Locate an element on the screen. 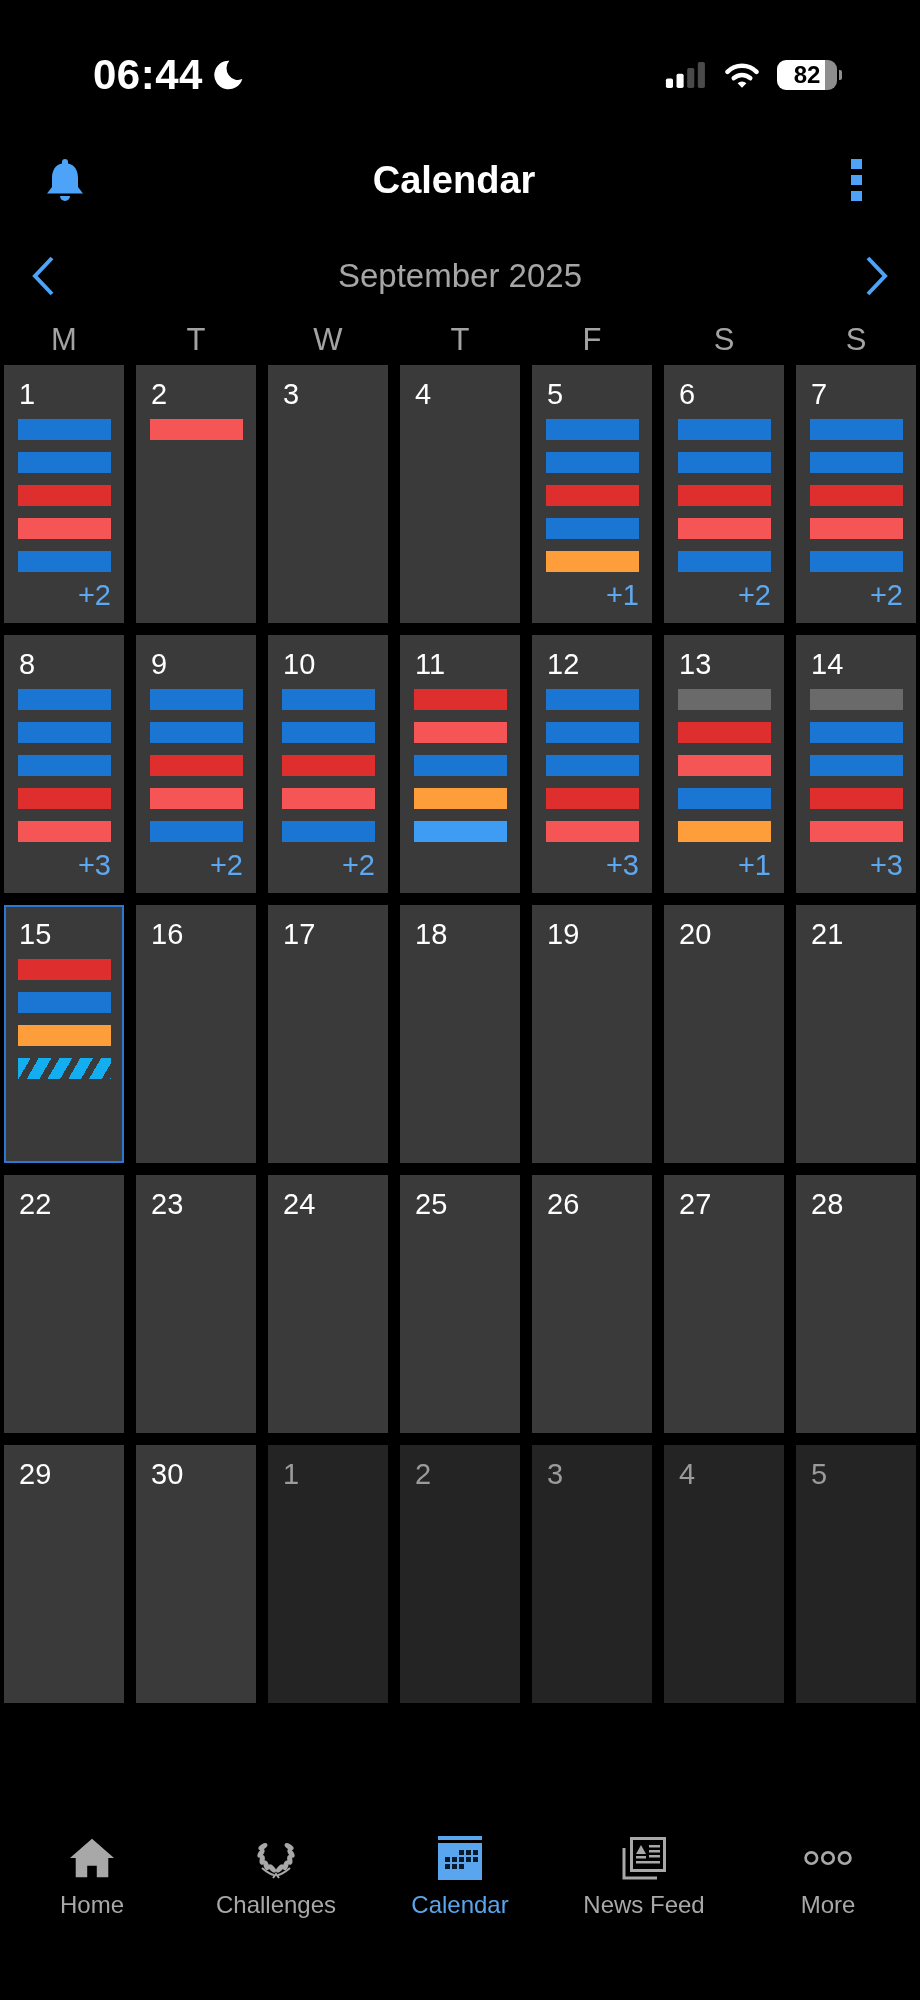 The height and width of the screenshot is (2000, 920). day-number: 25 is located at coordinates (431, 1204).